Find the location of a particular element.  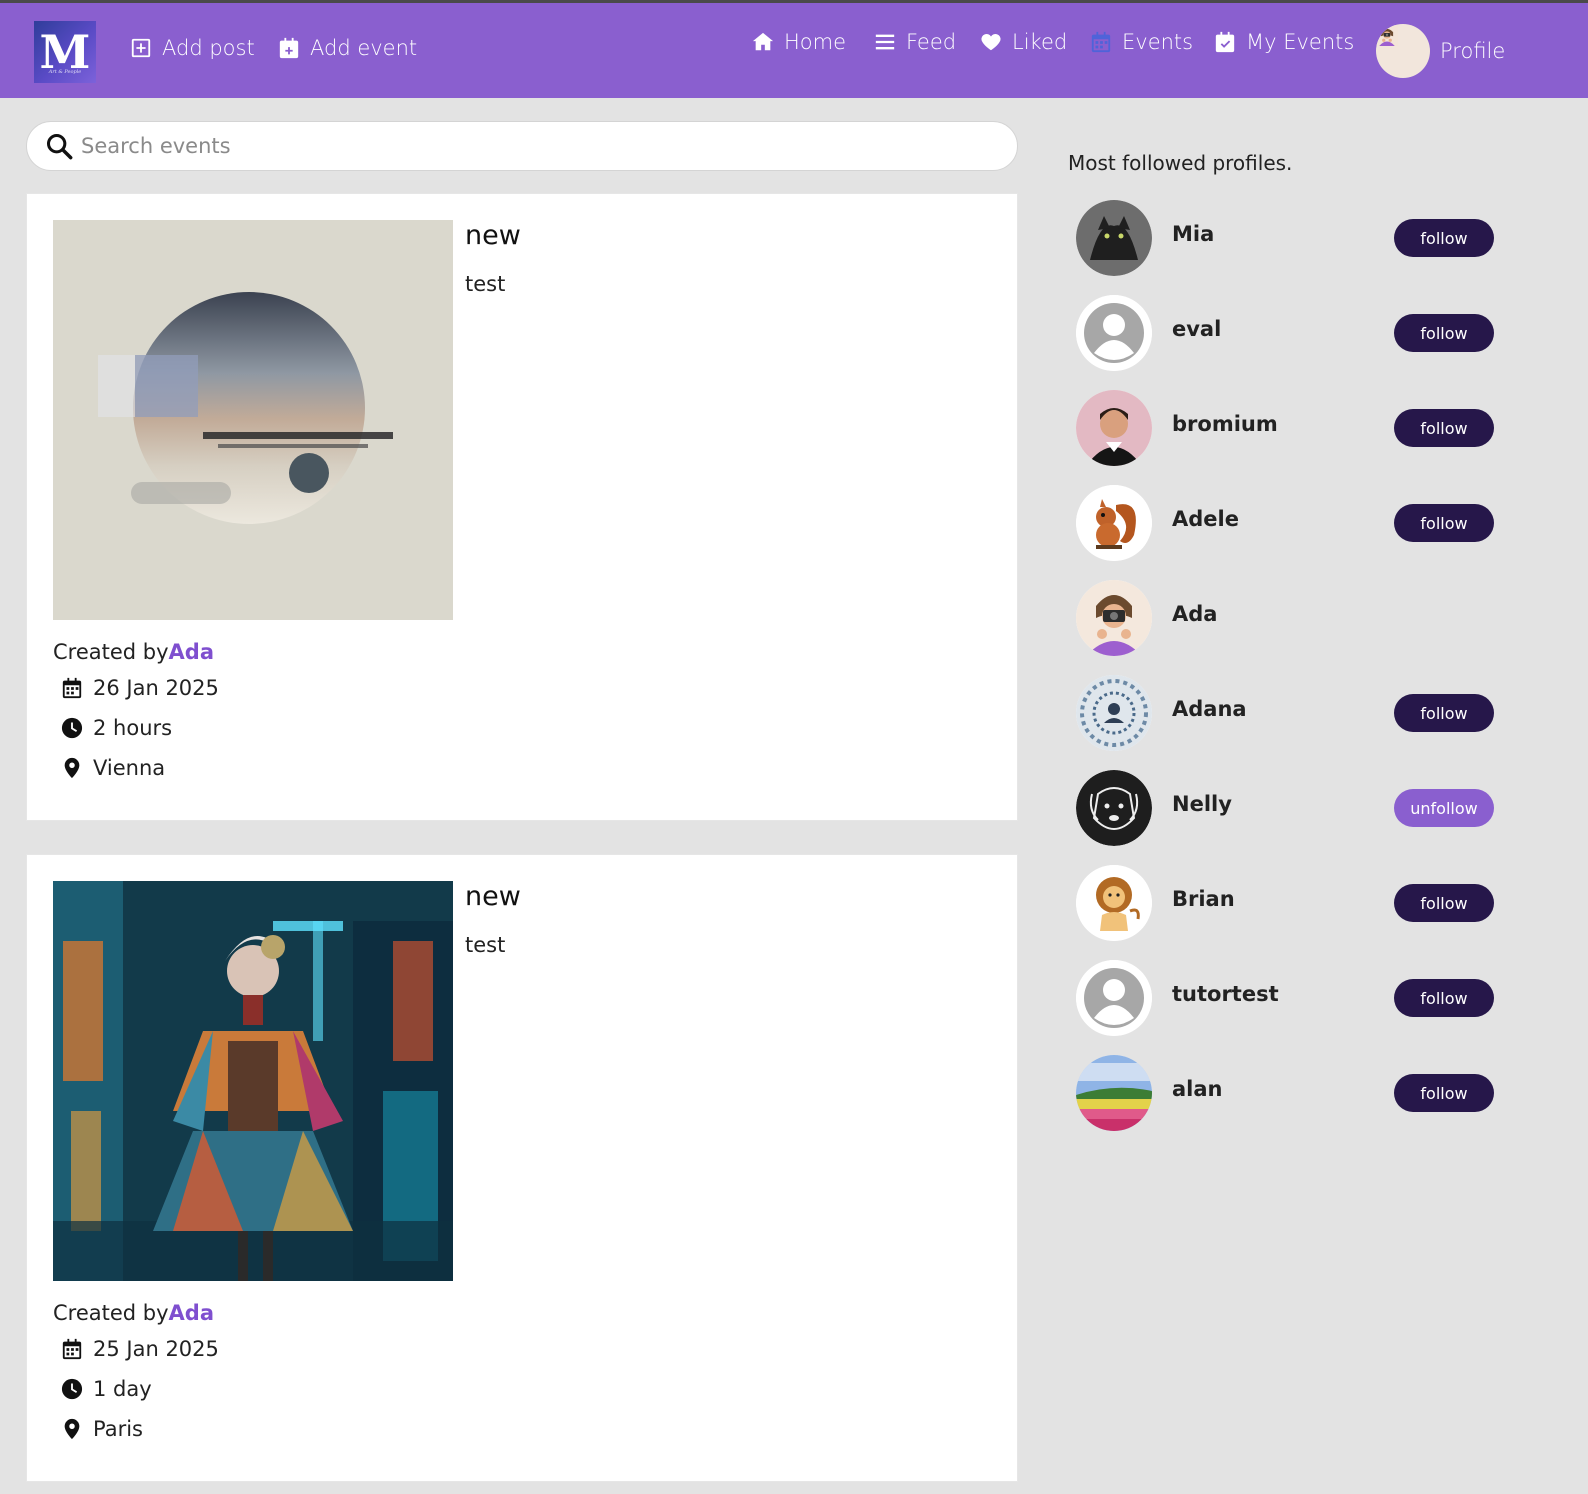

calendar-plus-icon is located at coordinates (289, 48).